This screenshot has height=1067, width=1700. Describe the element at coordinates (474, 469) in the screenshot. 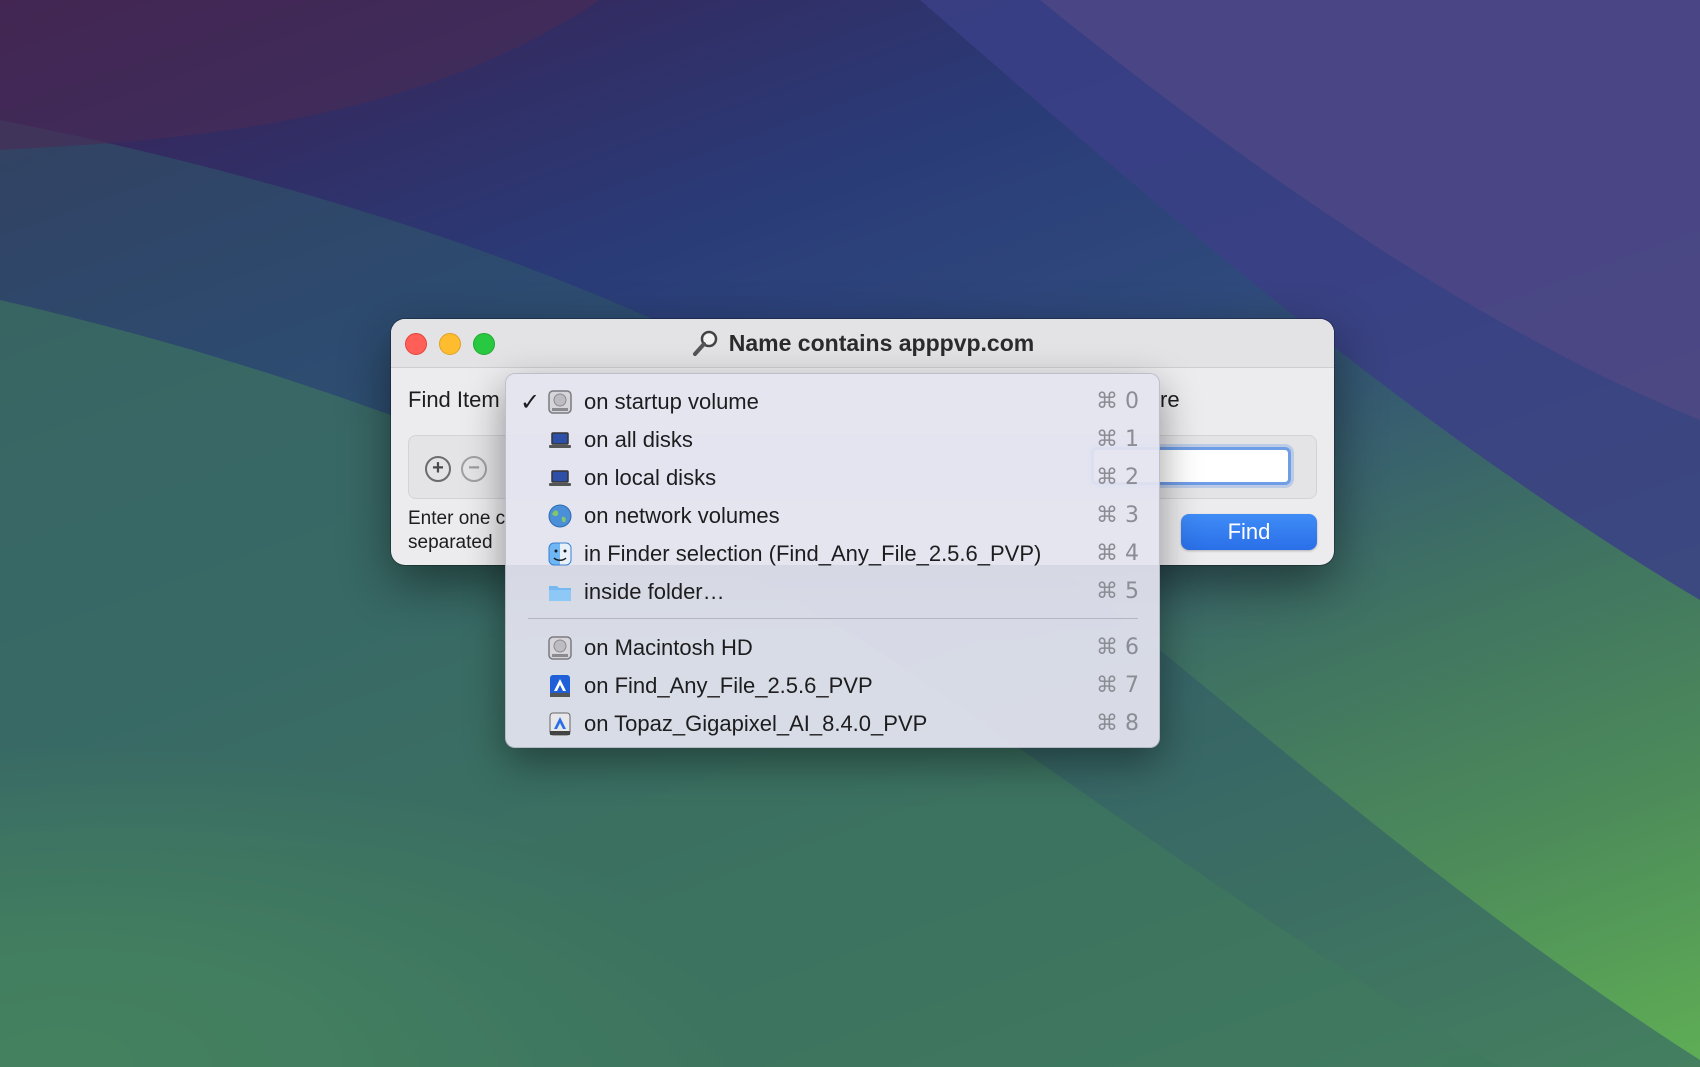

I see `remove-criterion-button: −` at that location.